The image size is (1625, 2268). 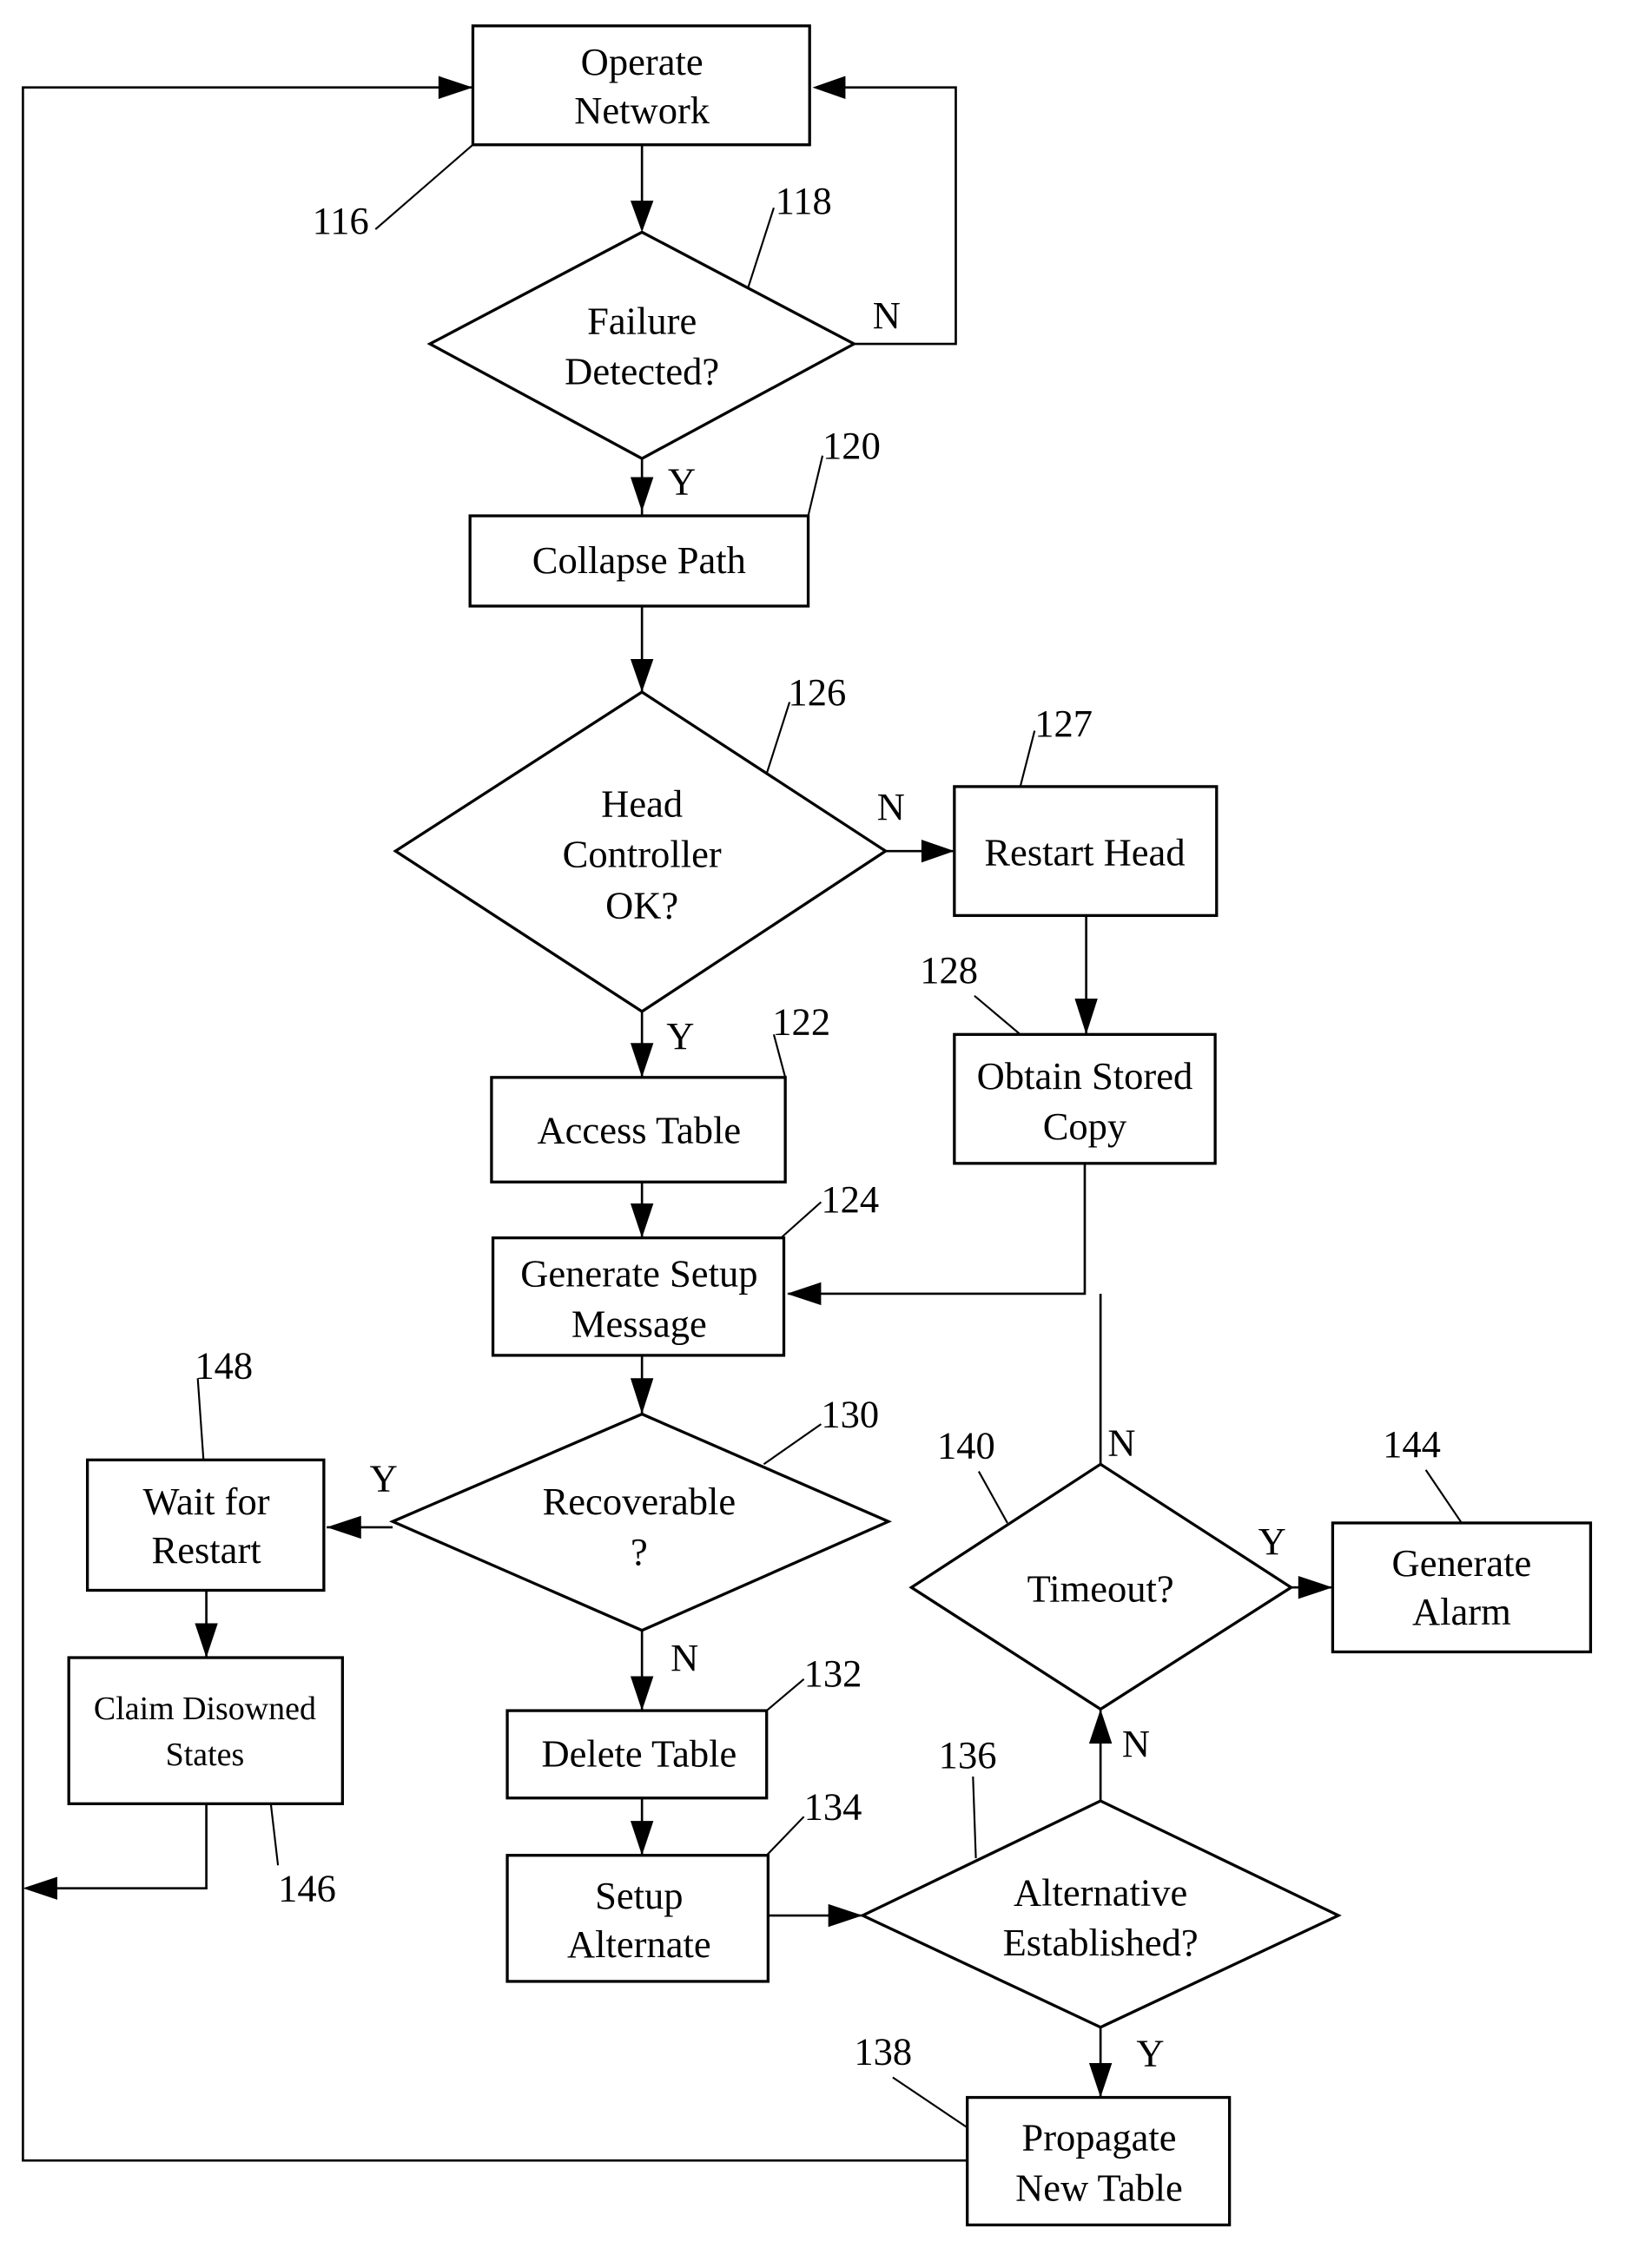 I want to click on node-timeout: Timeout?, so click(x=1101, y=1587).